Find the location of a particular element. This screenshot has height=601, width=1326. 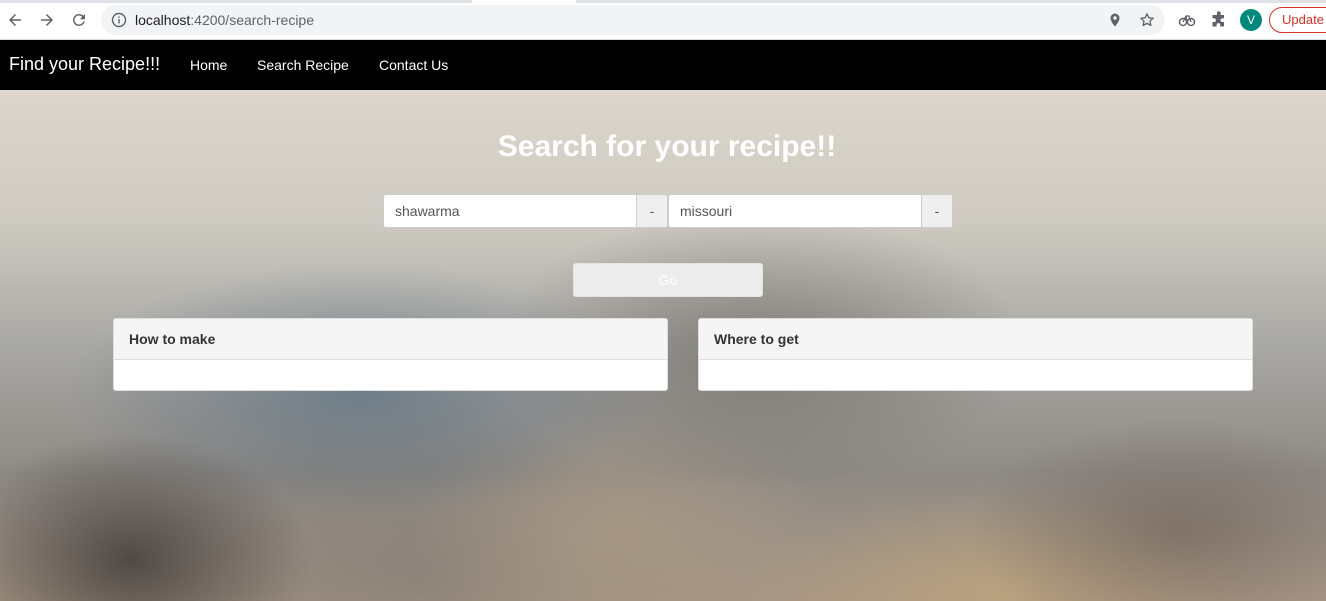

back-button is located at coordinates (15, 20).